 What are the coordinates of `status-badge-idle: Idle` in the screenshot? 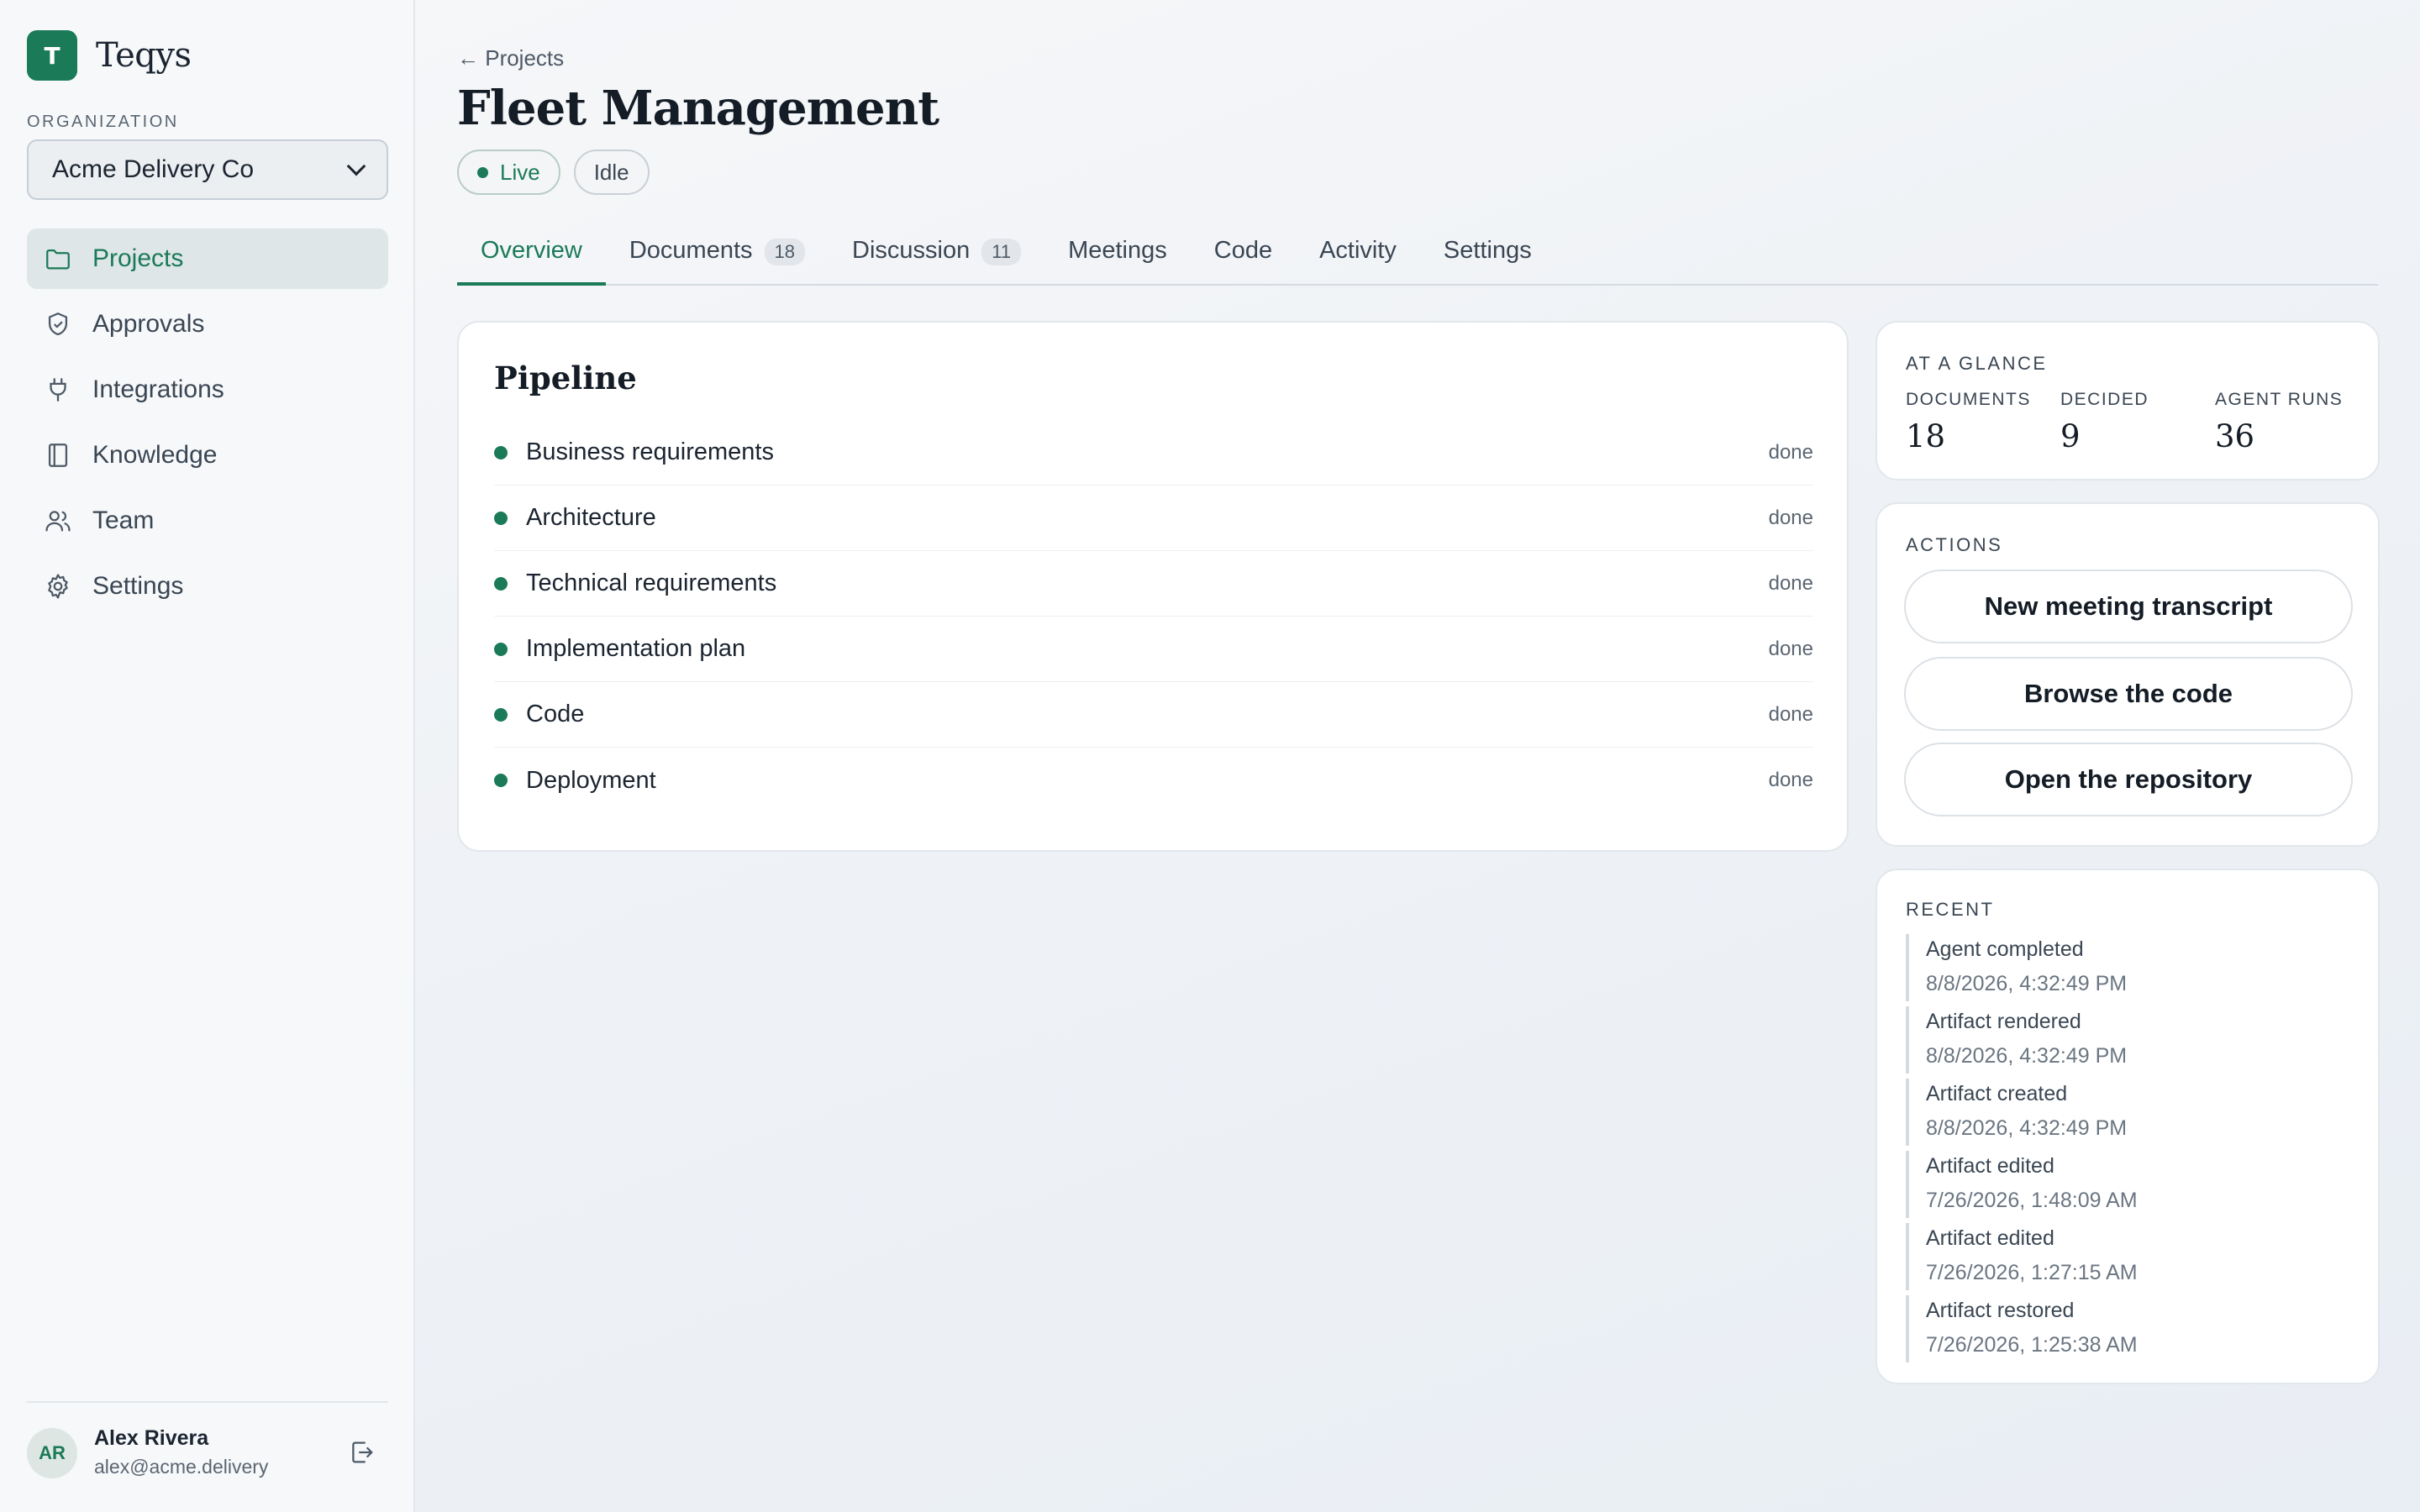 It's located at (612, 172).